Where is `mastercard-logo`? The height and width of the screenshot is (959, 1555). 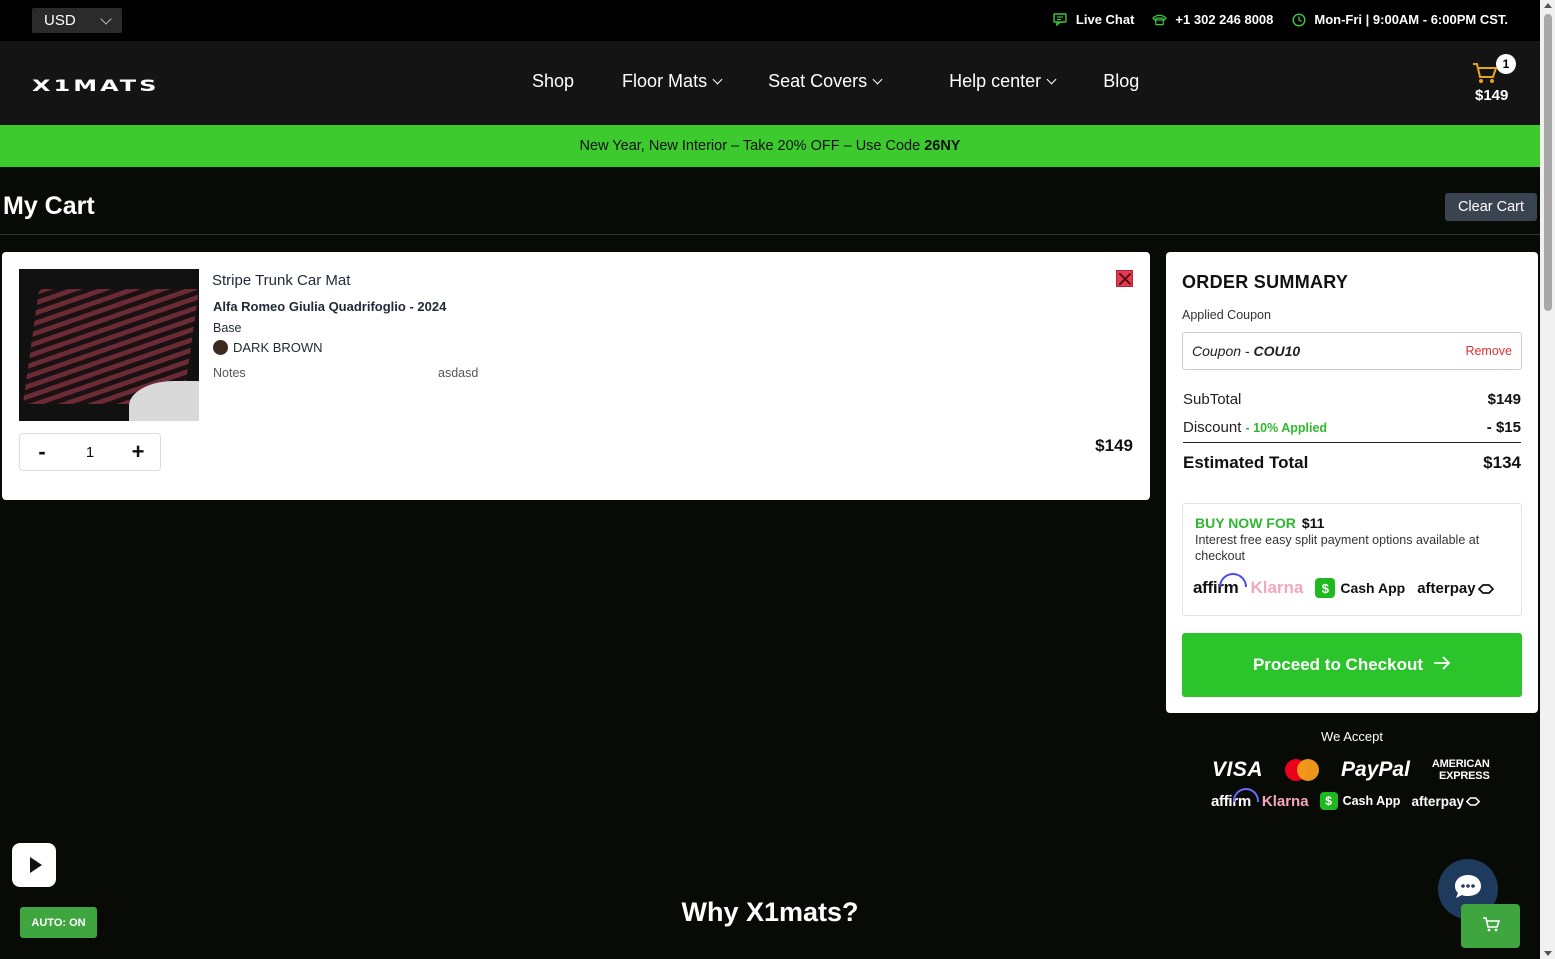 mastercard-logo is located at coordinates (1302, 770).